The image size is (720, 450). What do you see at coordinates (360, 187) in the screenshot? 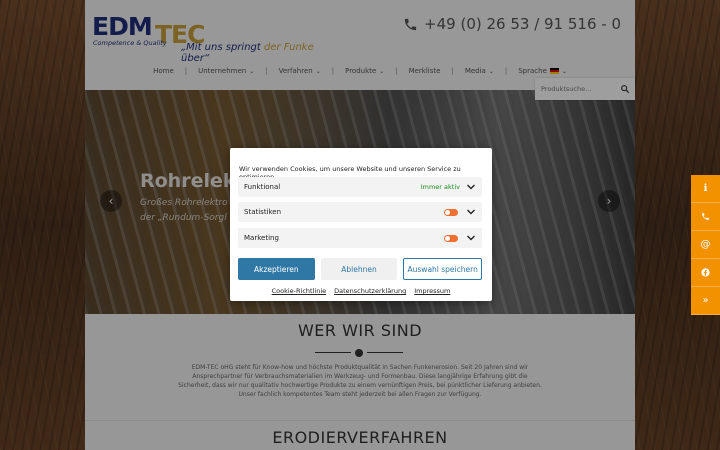
I see `cookie-category-funktional: Funktional Immer aktiv` at bounding box center [360, 187].